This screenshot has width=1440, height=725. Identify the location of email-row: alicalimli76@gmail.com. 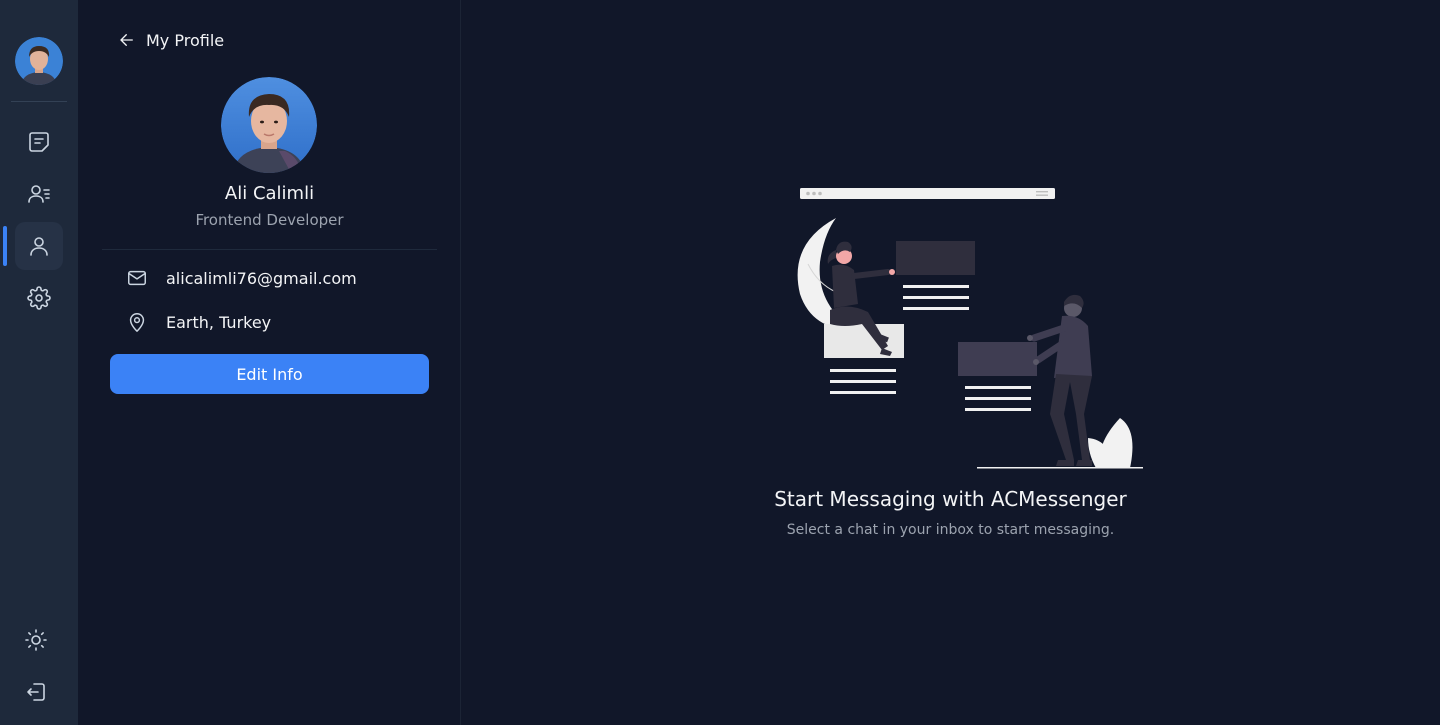
(241, 278).